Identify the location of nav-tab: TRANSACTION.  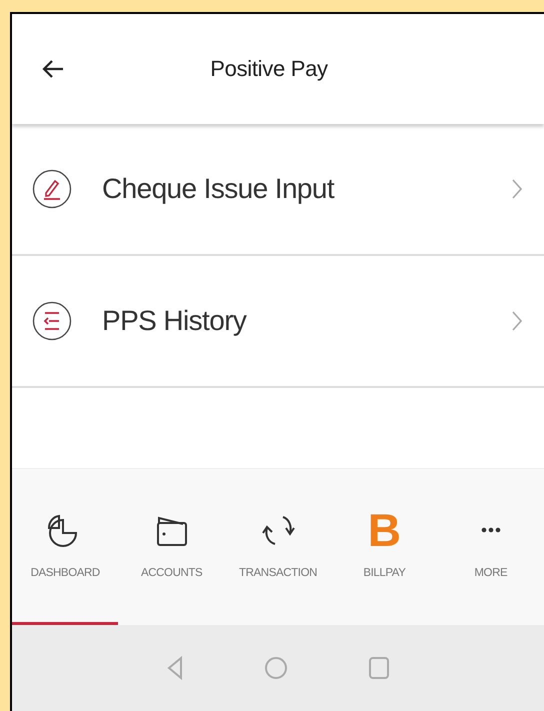
(278, 547).